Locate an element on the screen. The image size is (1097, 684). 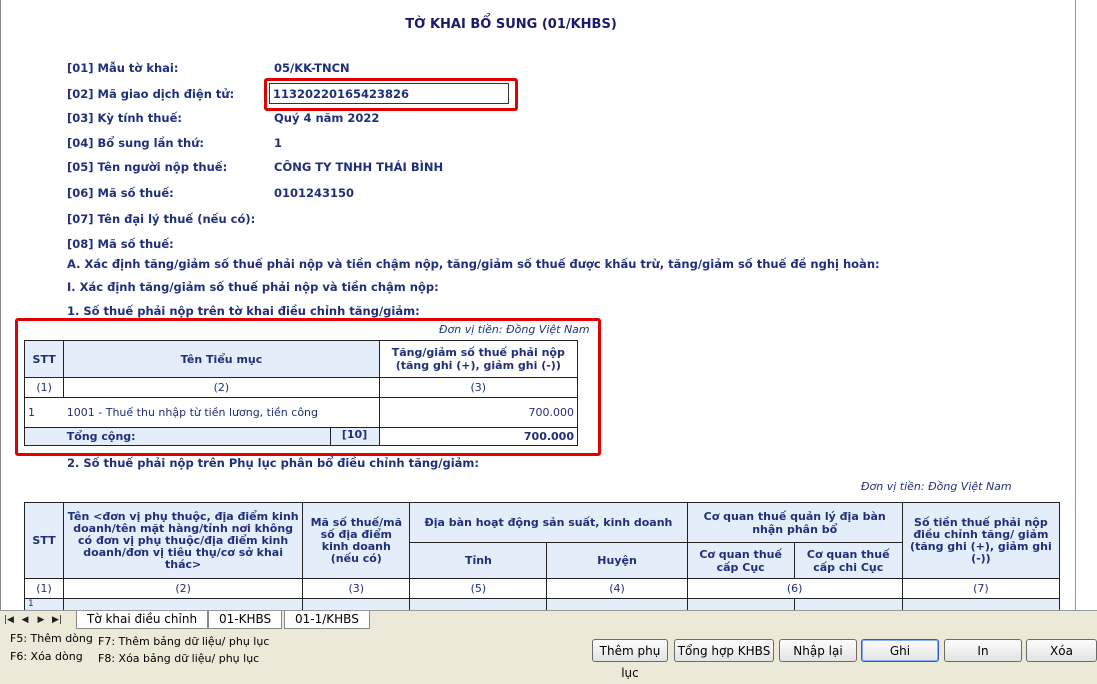
hint-f6: F6: Xóa dòng is located at coordinates (46, 656).